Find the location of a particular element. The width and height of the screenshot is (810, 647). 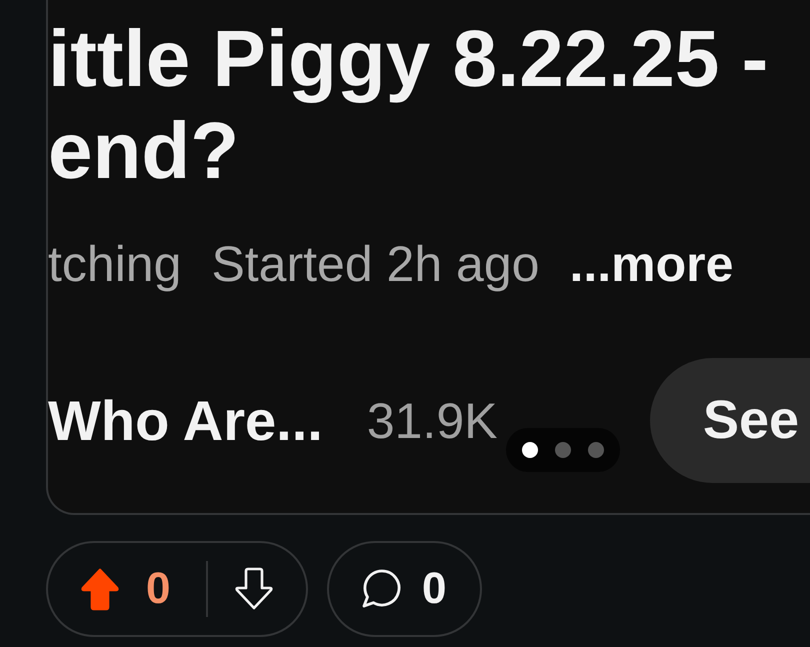

speech-bubble-icon is located at coordinates (381, 589).